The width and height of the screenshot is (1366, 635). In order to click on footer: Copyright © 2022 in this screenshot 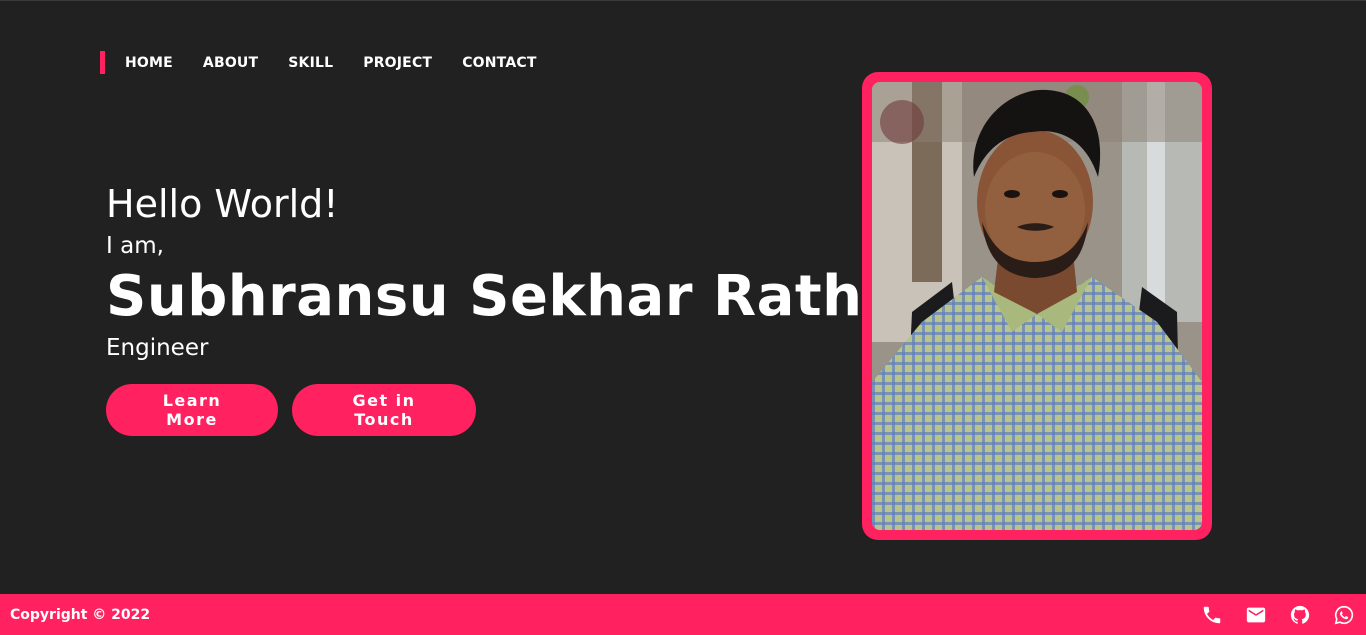, I will do `click(683, 614)`.